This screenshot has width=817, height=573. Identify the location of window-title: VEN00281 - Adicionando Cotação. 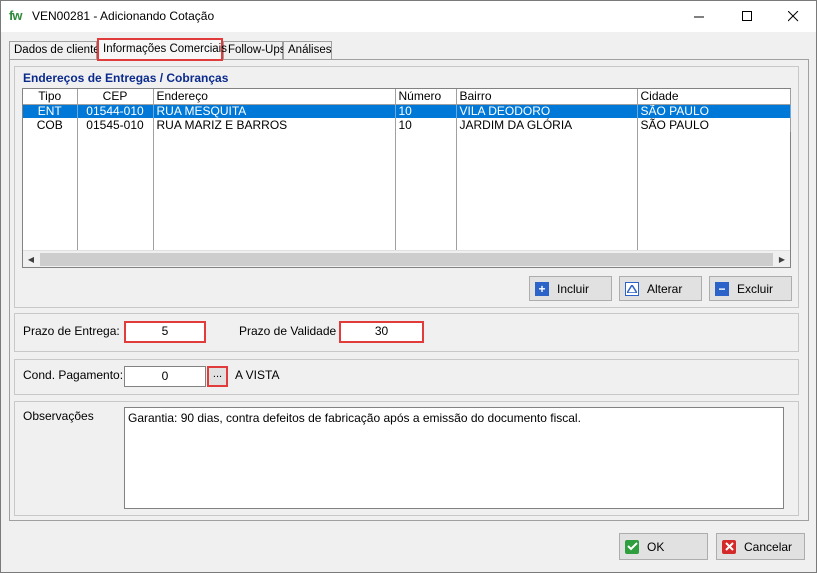
(123, 16).